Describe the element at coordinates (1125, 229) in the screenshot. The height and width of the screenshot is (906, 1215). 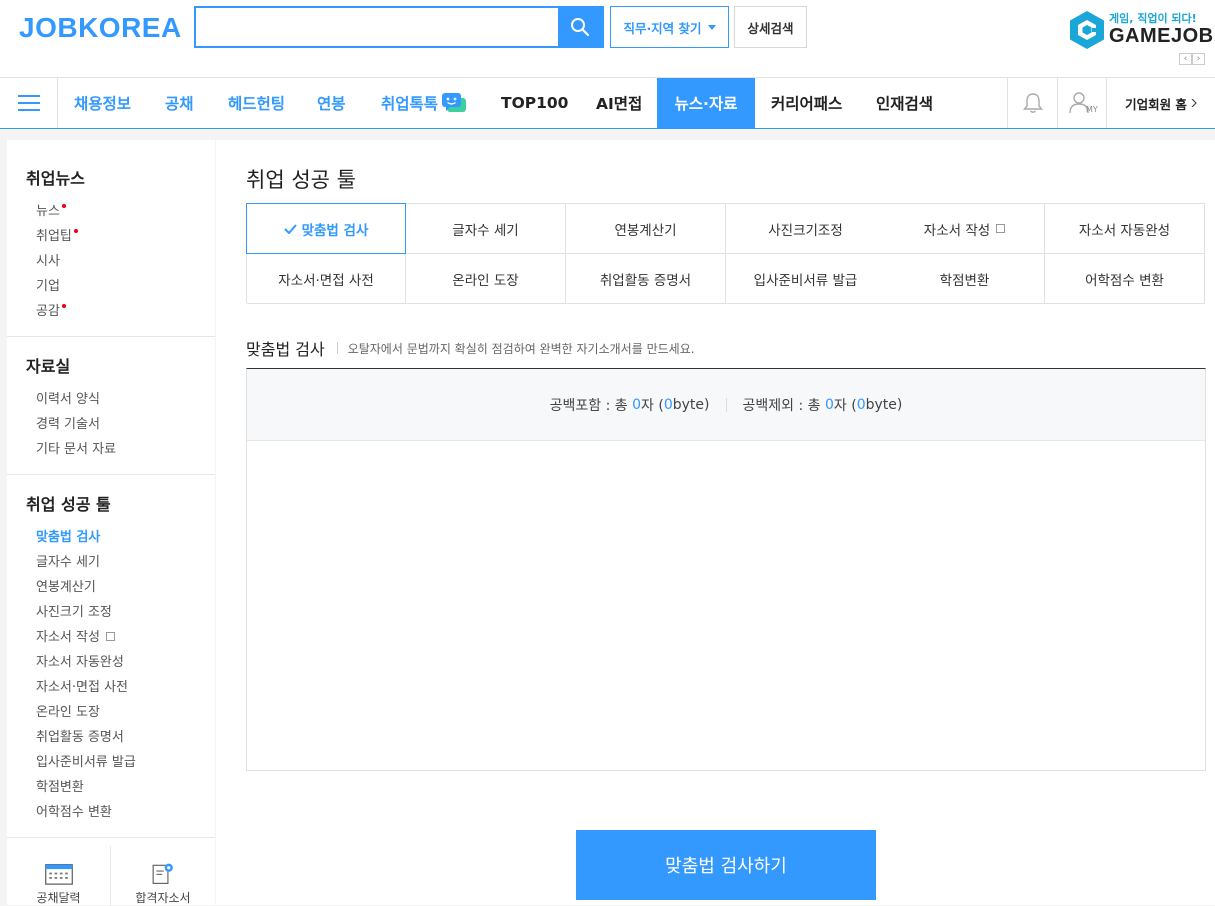
I see `tool-cover-letter-auto: 자소서 자동완성` at that location.